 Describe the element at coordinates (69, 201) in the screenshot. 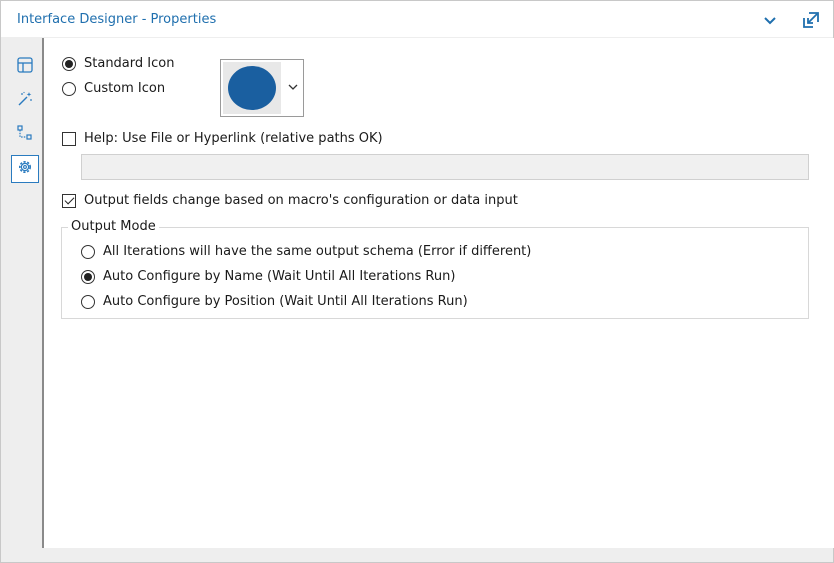

I see `output-fields-checkbox` at that location.